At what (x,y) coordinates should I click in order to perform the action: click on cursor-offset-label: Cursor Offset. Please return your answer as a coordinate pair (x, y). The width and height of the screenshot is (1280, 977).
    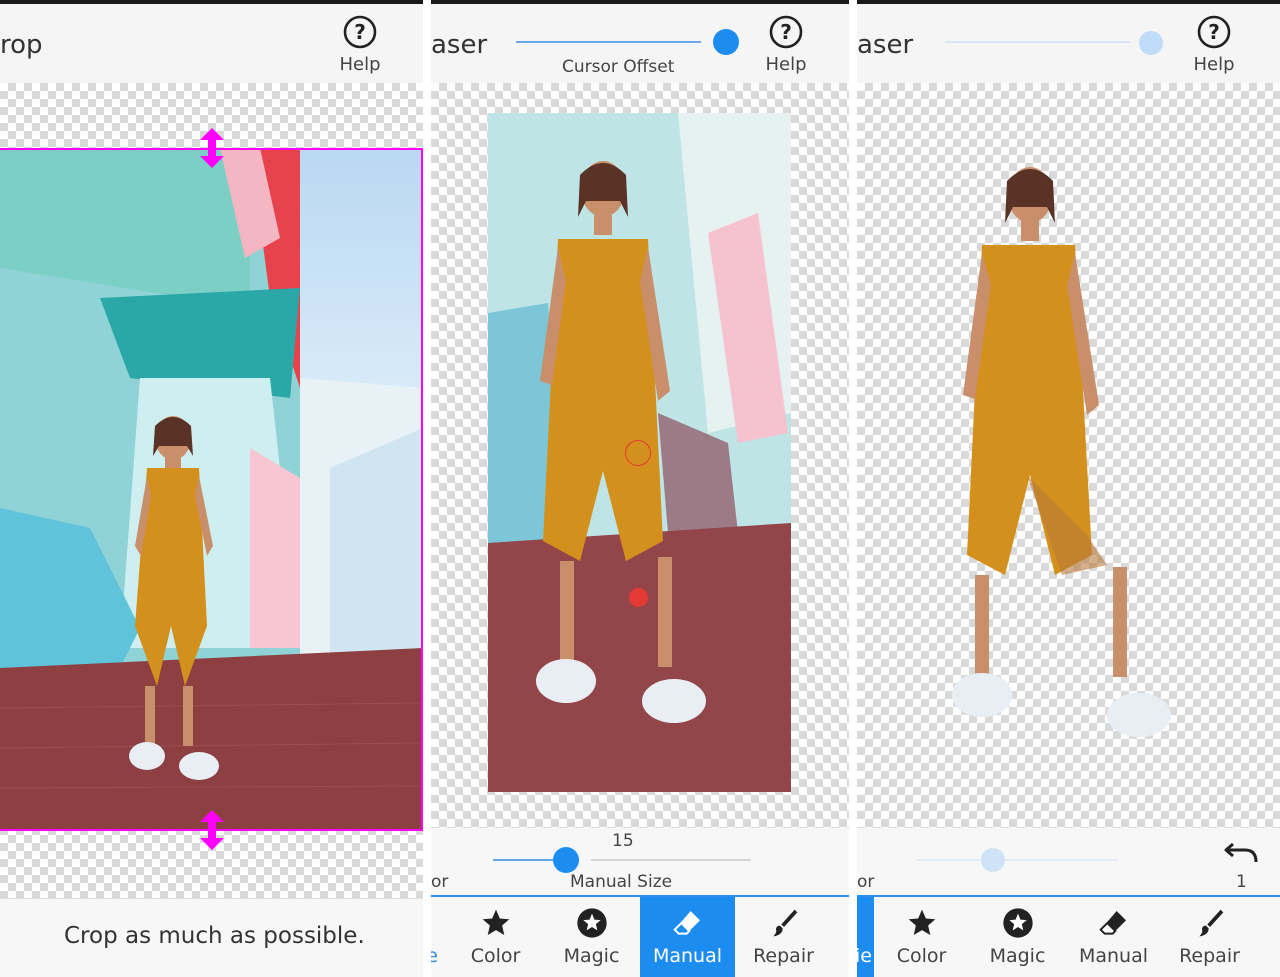
    Looking at the image, I should click on (618, 67).